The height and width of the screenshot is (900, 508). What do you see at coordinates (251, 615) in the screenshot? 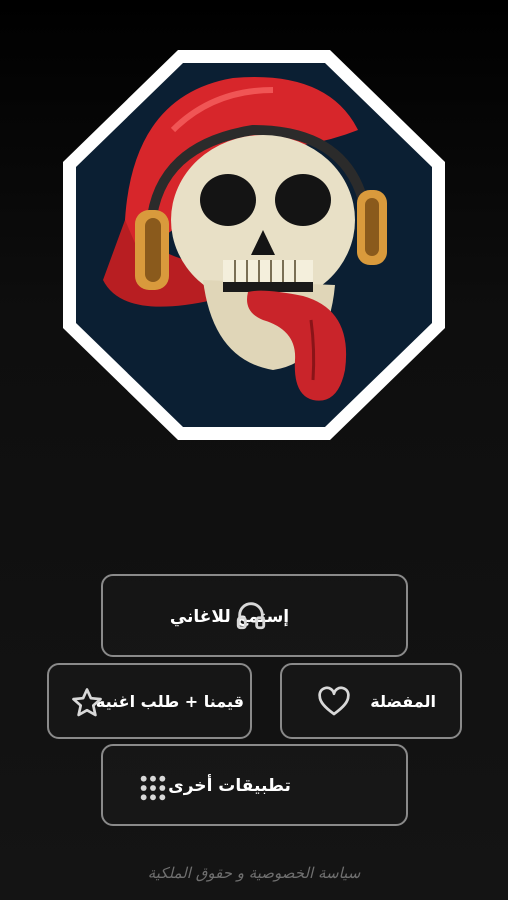
I see `headphones-icon` at bounding box center [251, 615].